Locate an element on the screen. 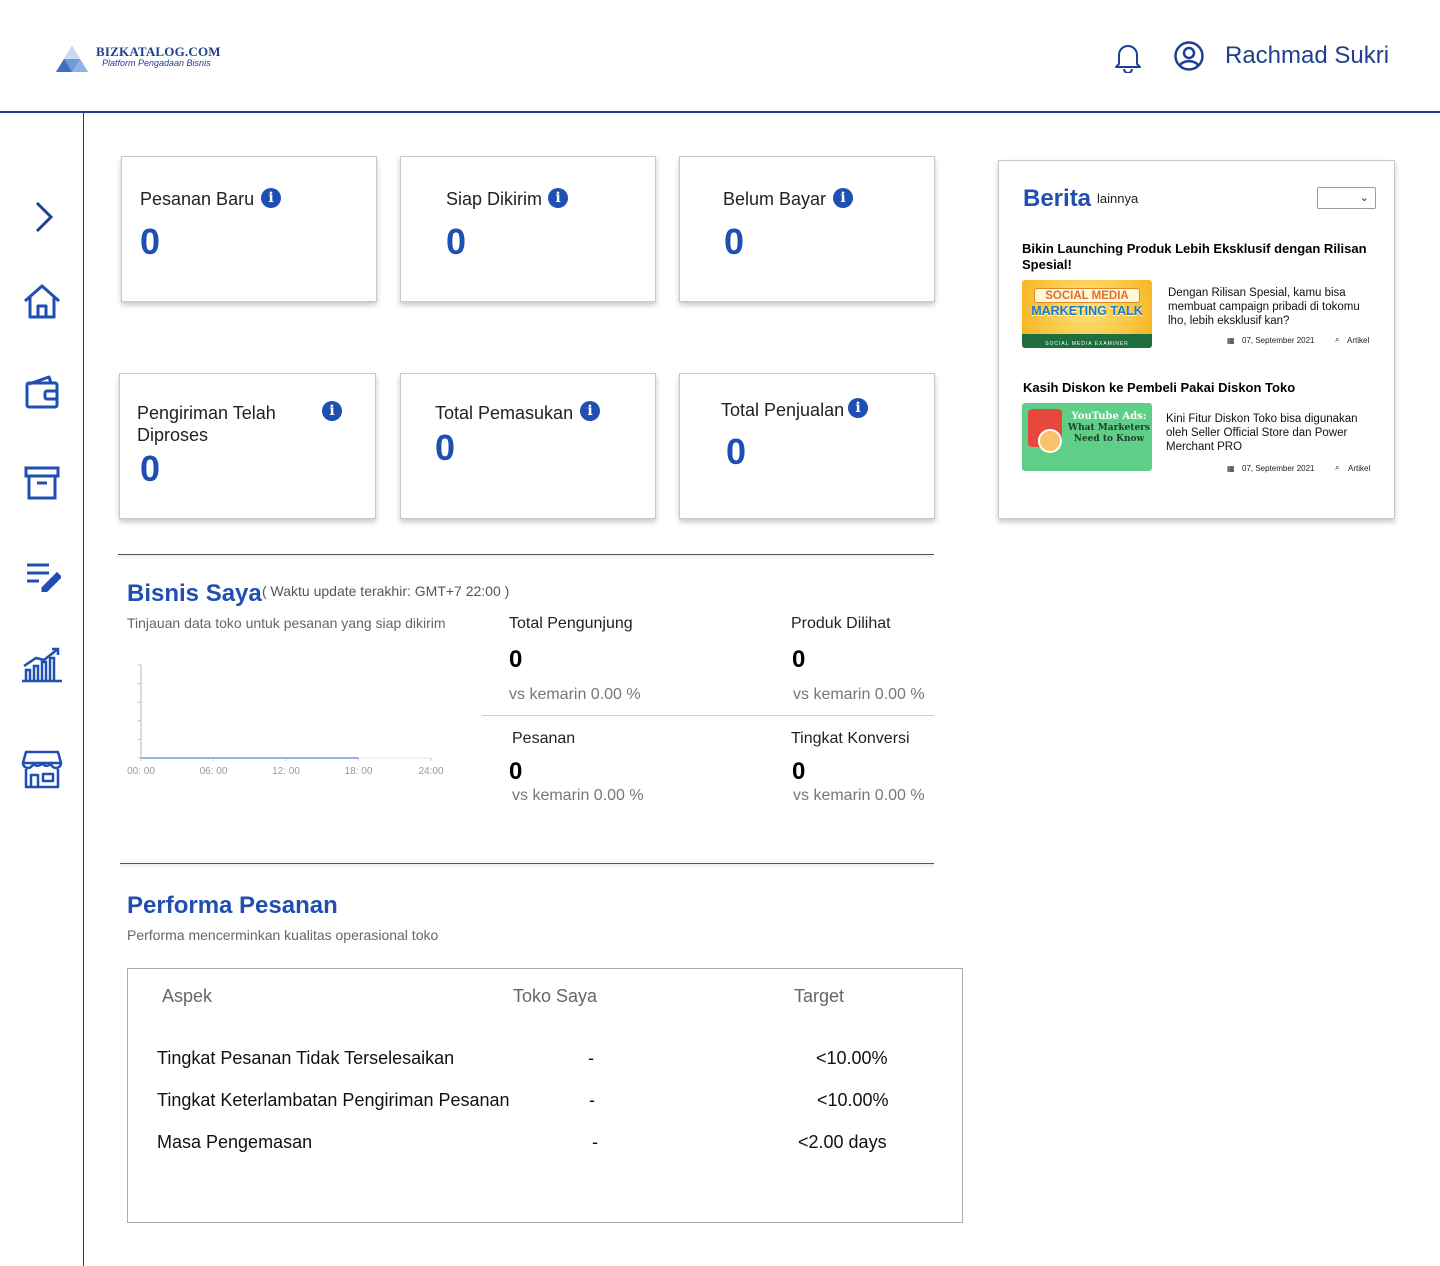 The image size is (1440, 1266). thumb-line-2: MARKETING TALK is located at coordinates (1087, 311).